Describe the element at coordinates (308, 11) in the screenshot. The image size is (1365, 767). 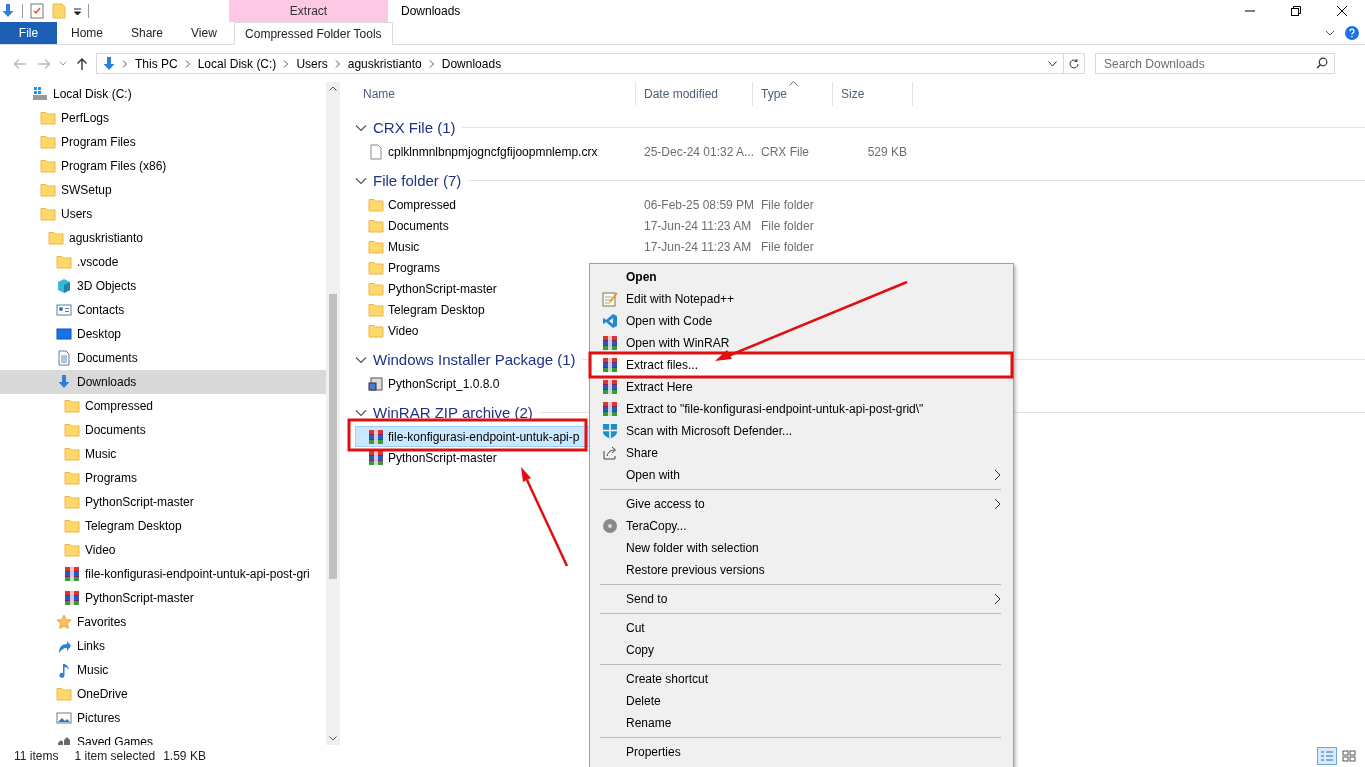
I see `contextual-tab-label: Extract` at that location.